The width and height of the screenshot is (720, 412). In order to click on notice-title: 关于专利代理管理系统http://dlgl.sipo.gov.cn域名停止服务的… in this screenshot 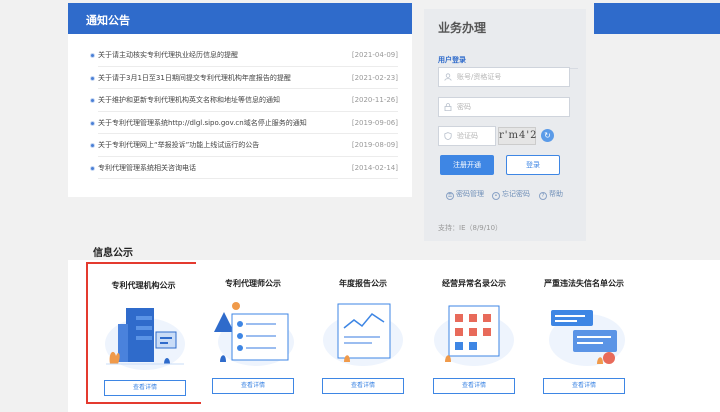, I will do `click(202, 123)`.